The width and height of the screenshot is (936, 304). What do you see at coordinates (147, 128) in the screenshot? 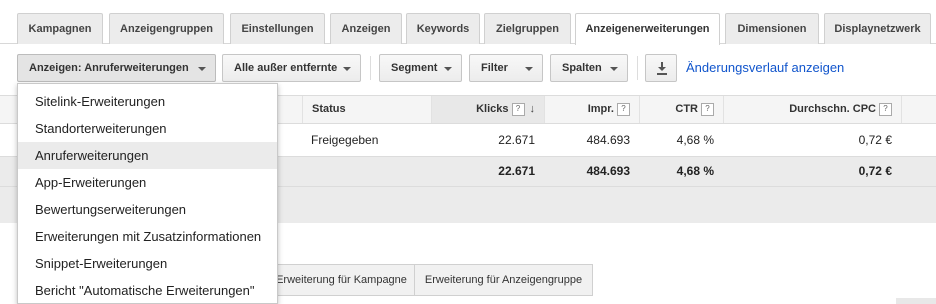
I see `menu-item-location: Standorterweiterungen` at bounding box center [147, 128].